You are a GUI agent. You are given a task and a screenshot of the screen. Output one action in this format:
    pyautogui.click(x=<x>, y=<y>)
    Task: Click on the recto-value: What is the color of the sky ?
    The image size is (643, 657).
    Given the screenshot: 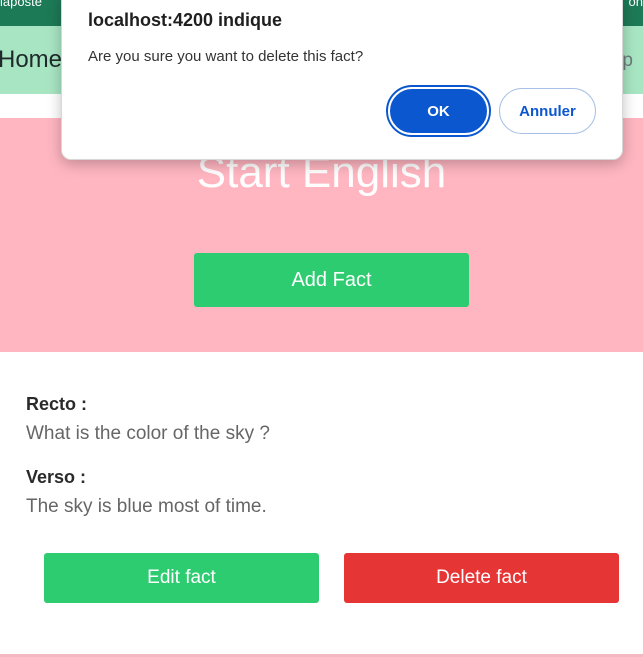 What is the action you would take?
    pyautogui.click(x=148, y=433)
    